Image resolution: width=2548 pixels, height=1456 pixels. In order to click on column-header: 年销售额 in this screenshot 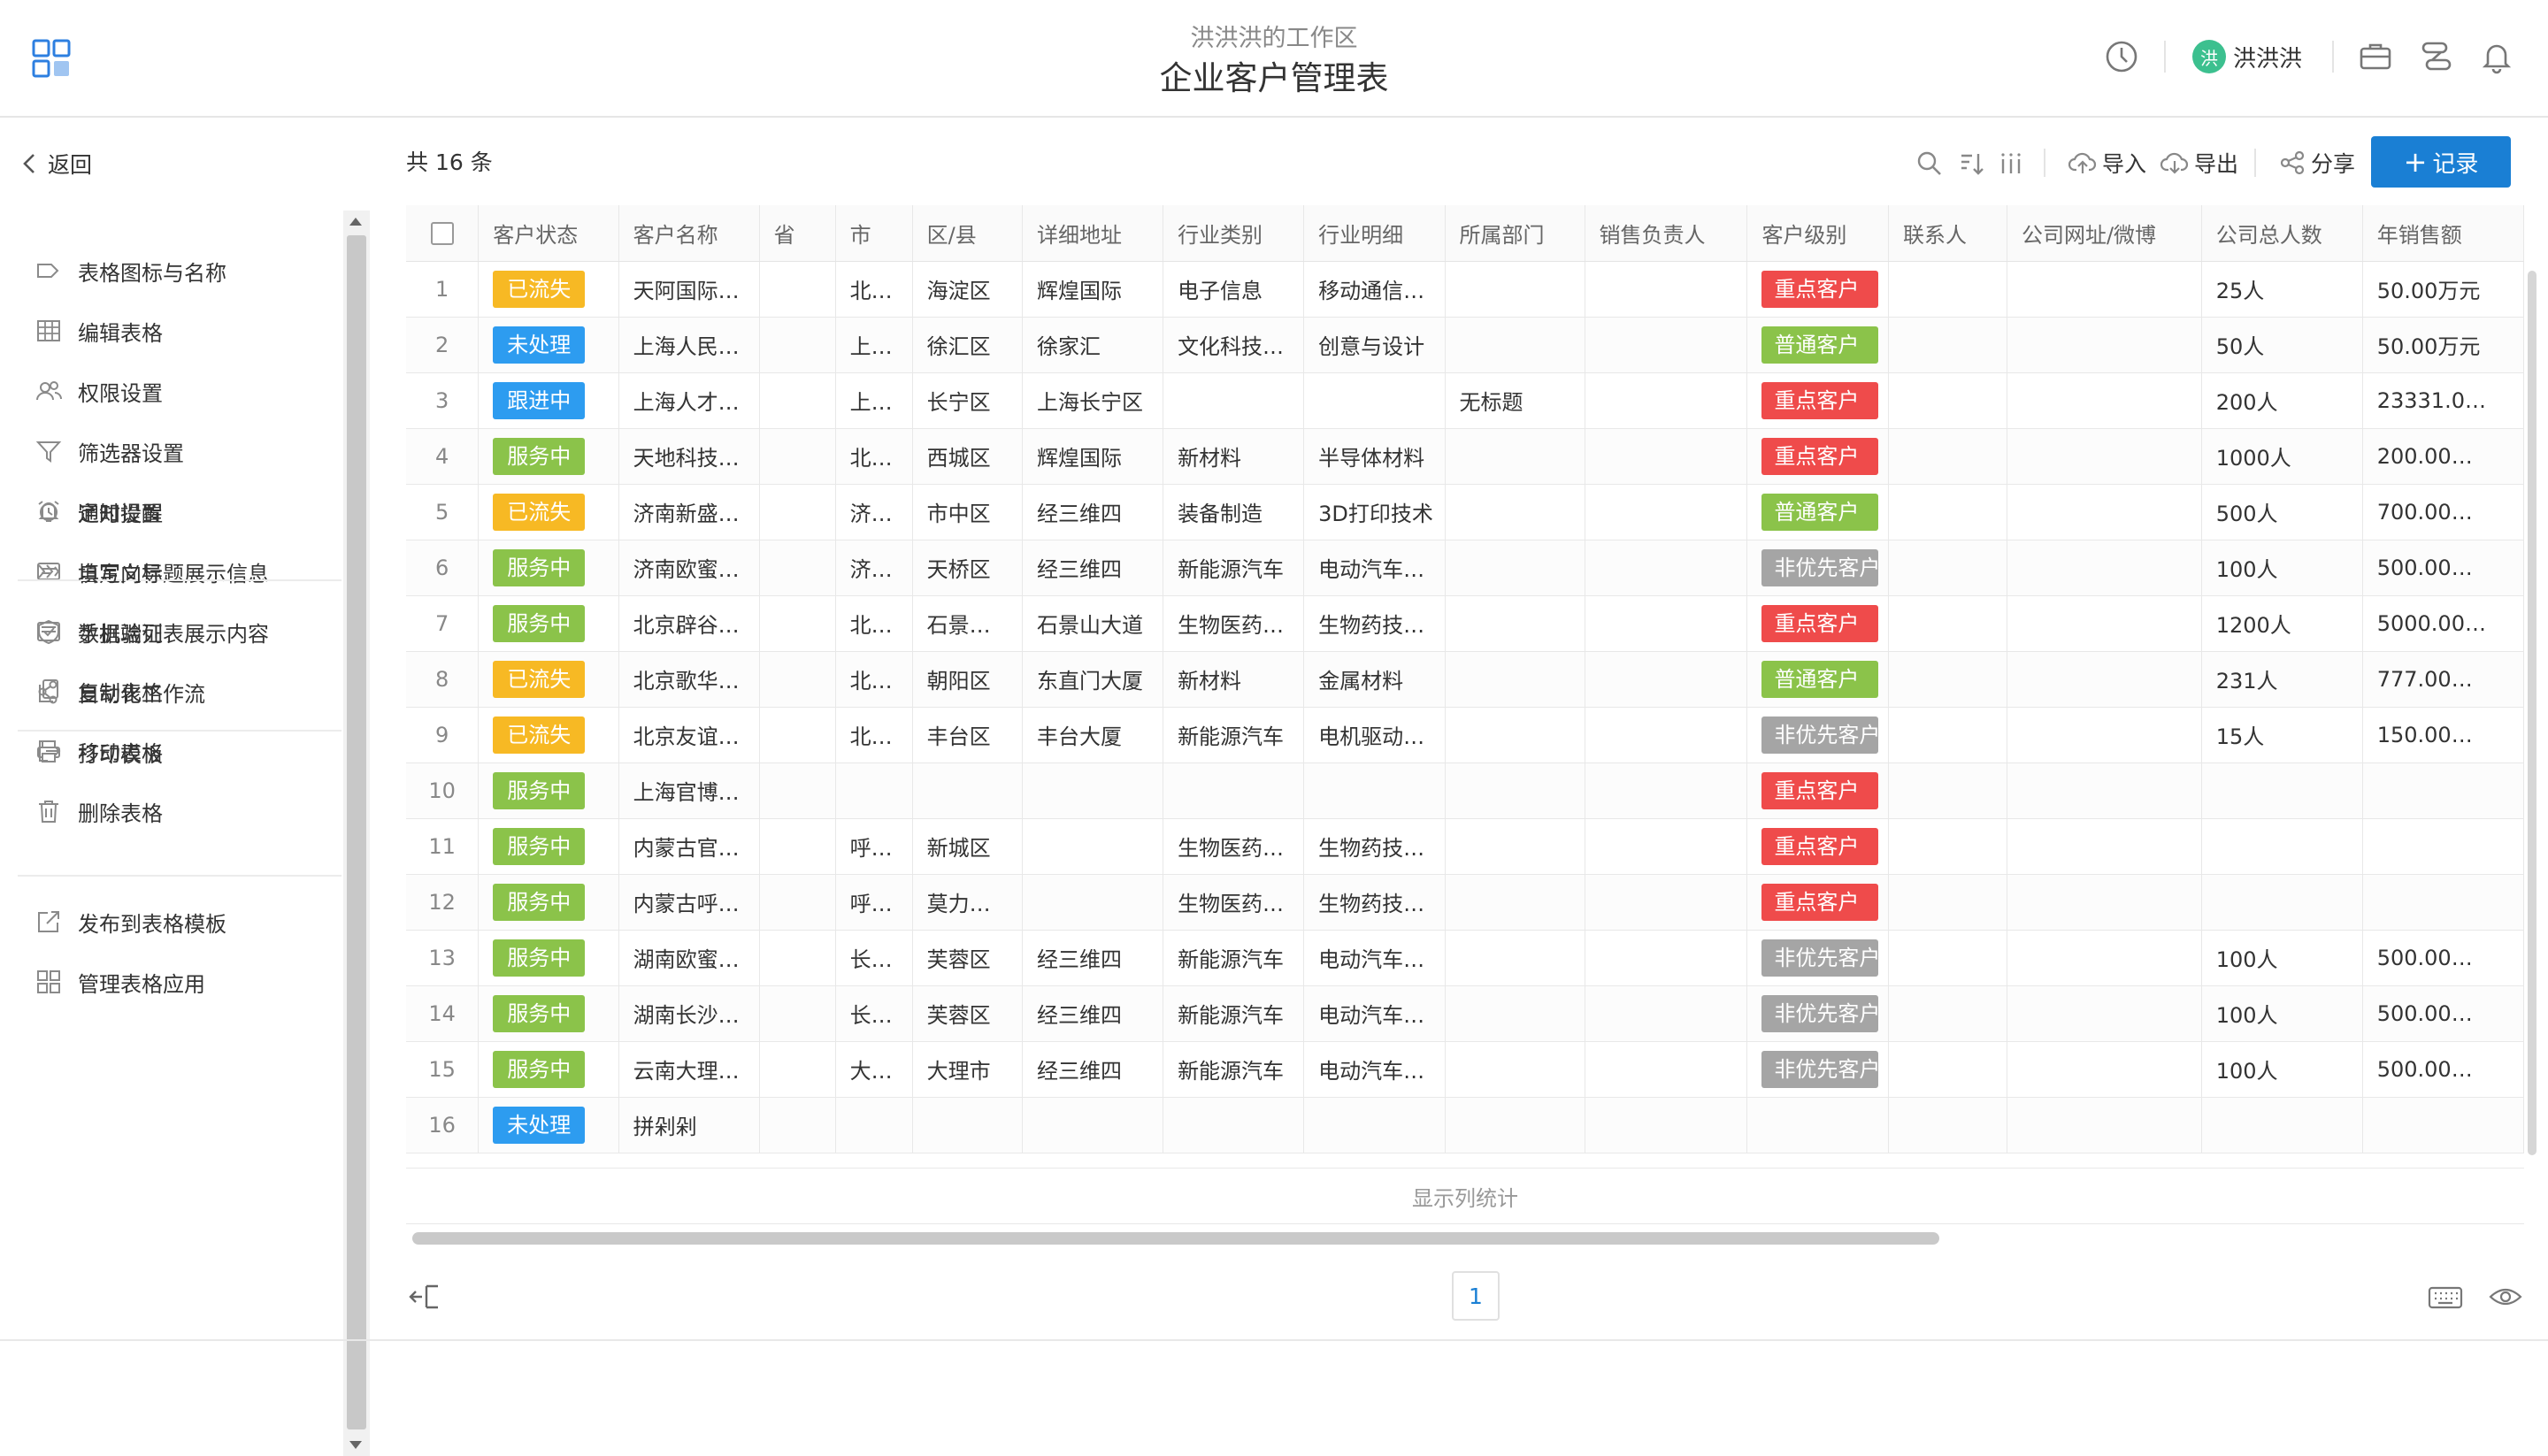, I will do `click(2443, 233)`.